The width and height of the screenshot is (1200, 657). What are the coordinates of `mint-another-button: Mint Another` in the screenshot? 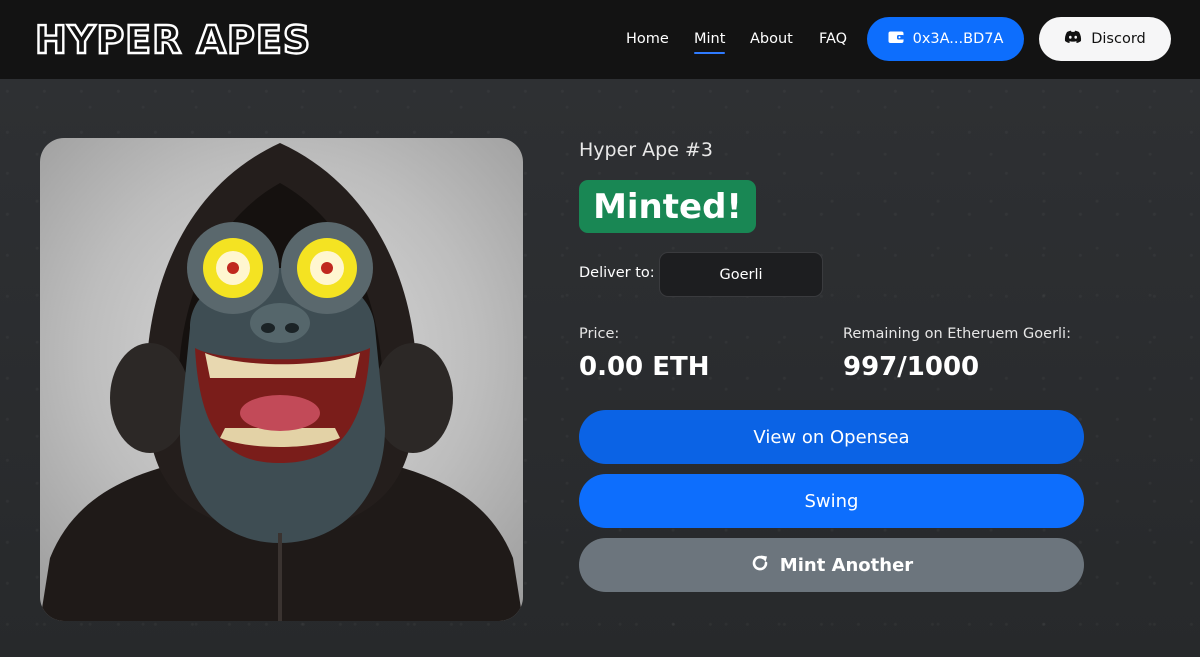 It's located at (831, 565).